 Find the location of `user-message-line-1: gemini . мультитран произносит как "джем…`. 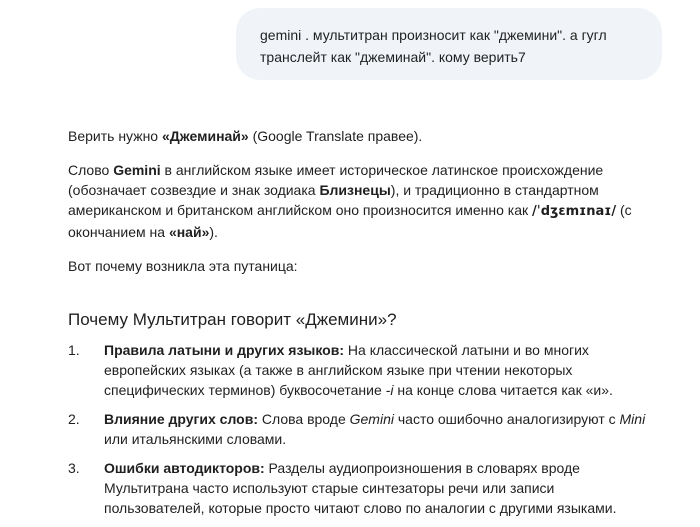

user-message-line-1: gemini . мультитран произносит как "джем… is located at coordinates (433, 35).